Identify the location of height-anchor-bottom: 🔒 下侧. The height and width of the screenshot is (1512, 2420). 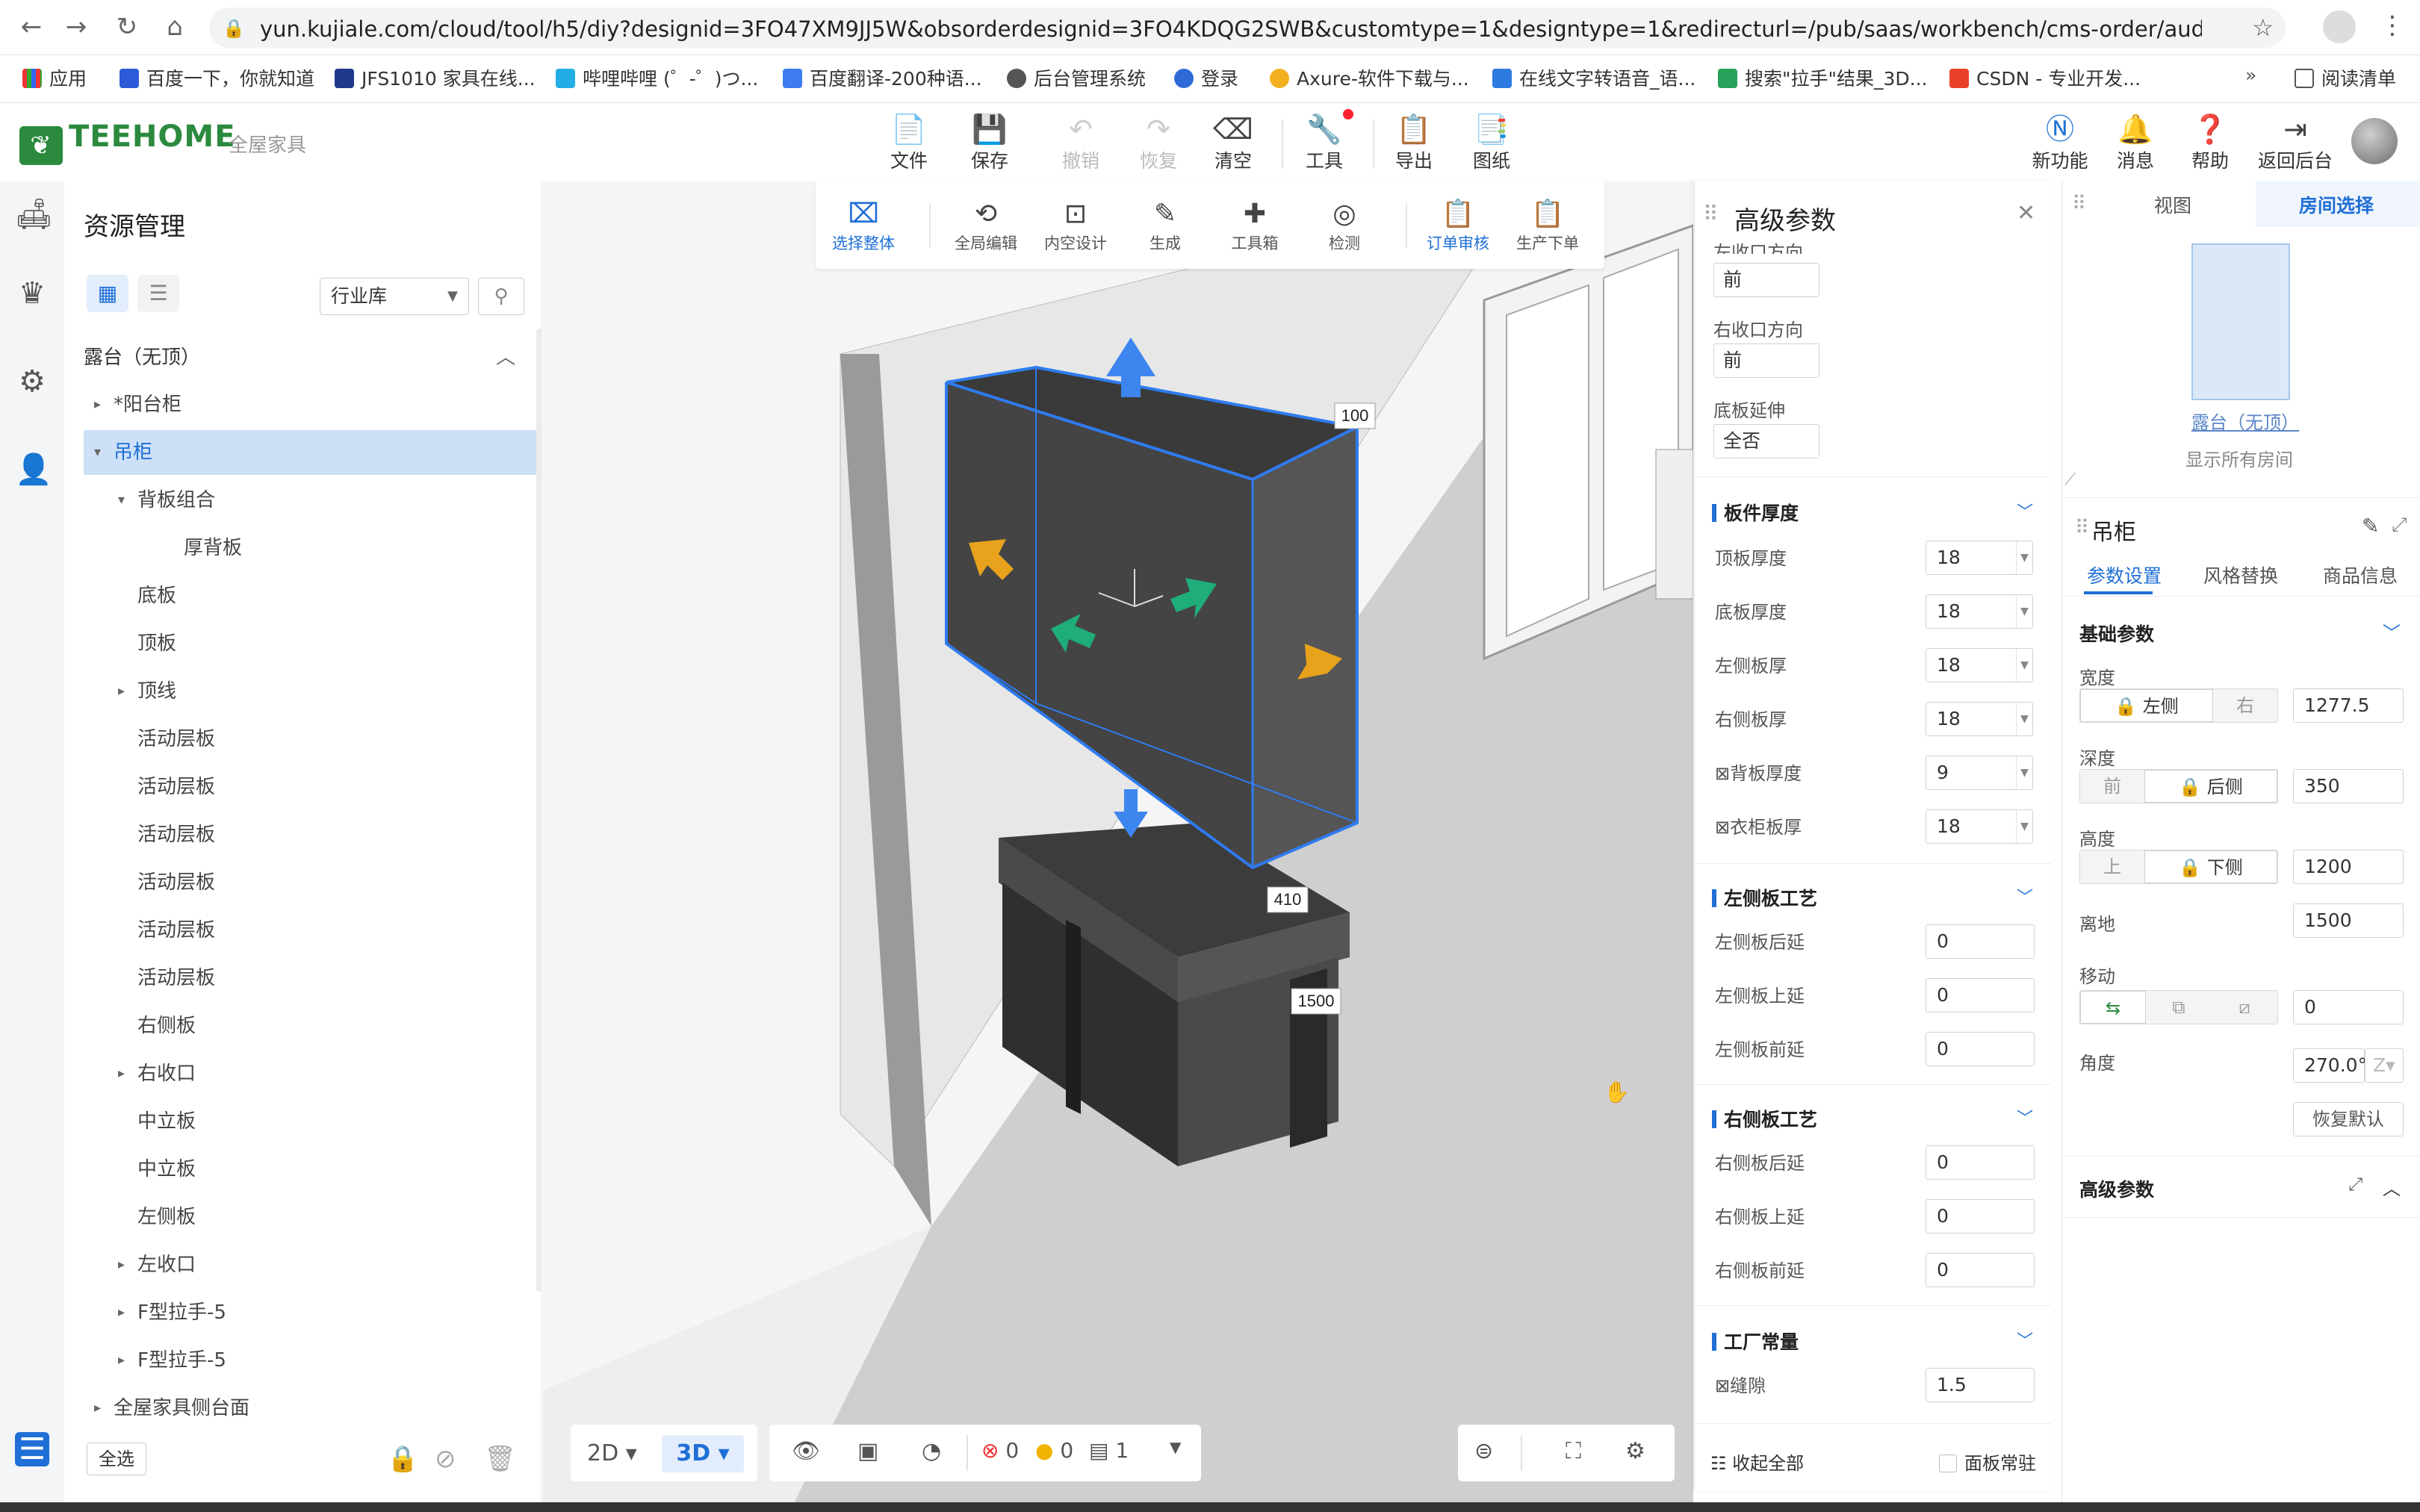
(2210, 866).